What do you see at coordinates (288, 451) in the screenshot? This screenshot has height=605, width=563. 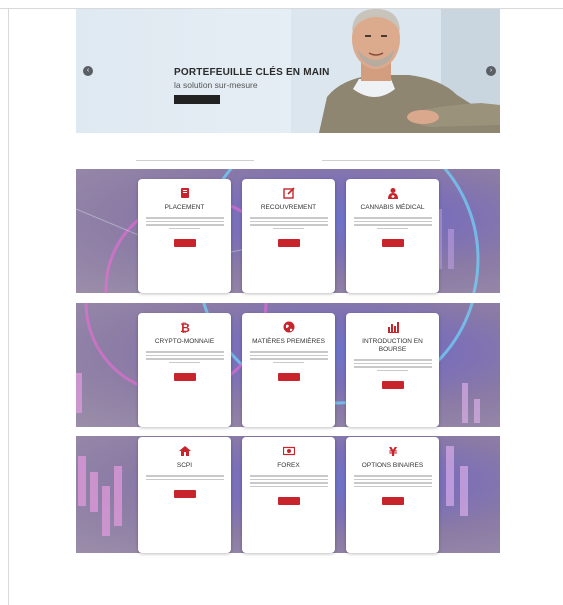 I see `money-icon` at bounding box center [288, 451].